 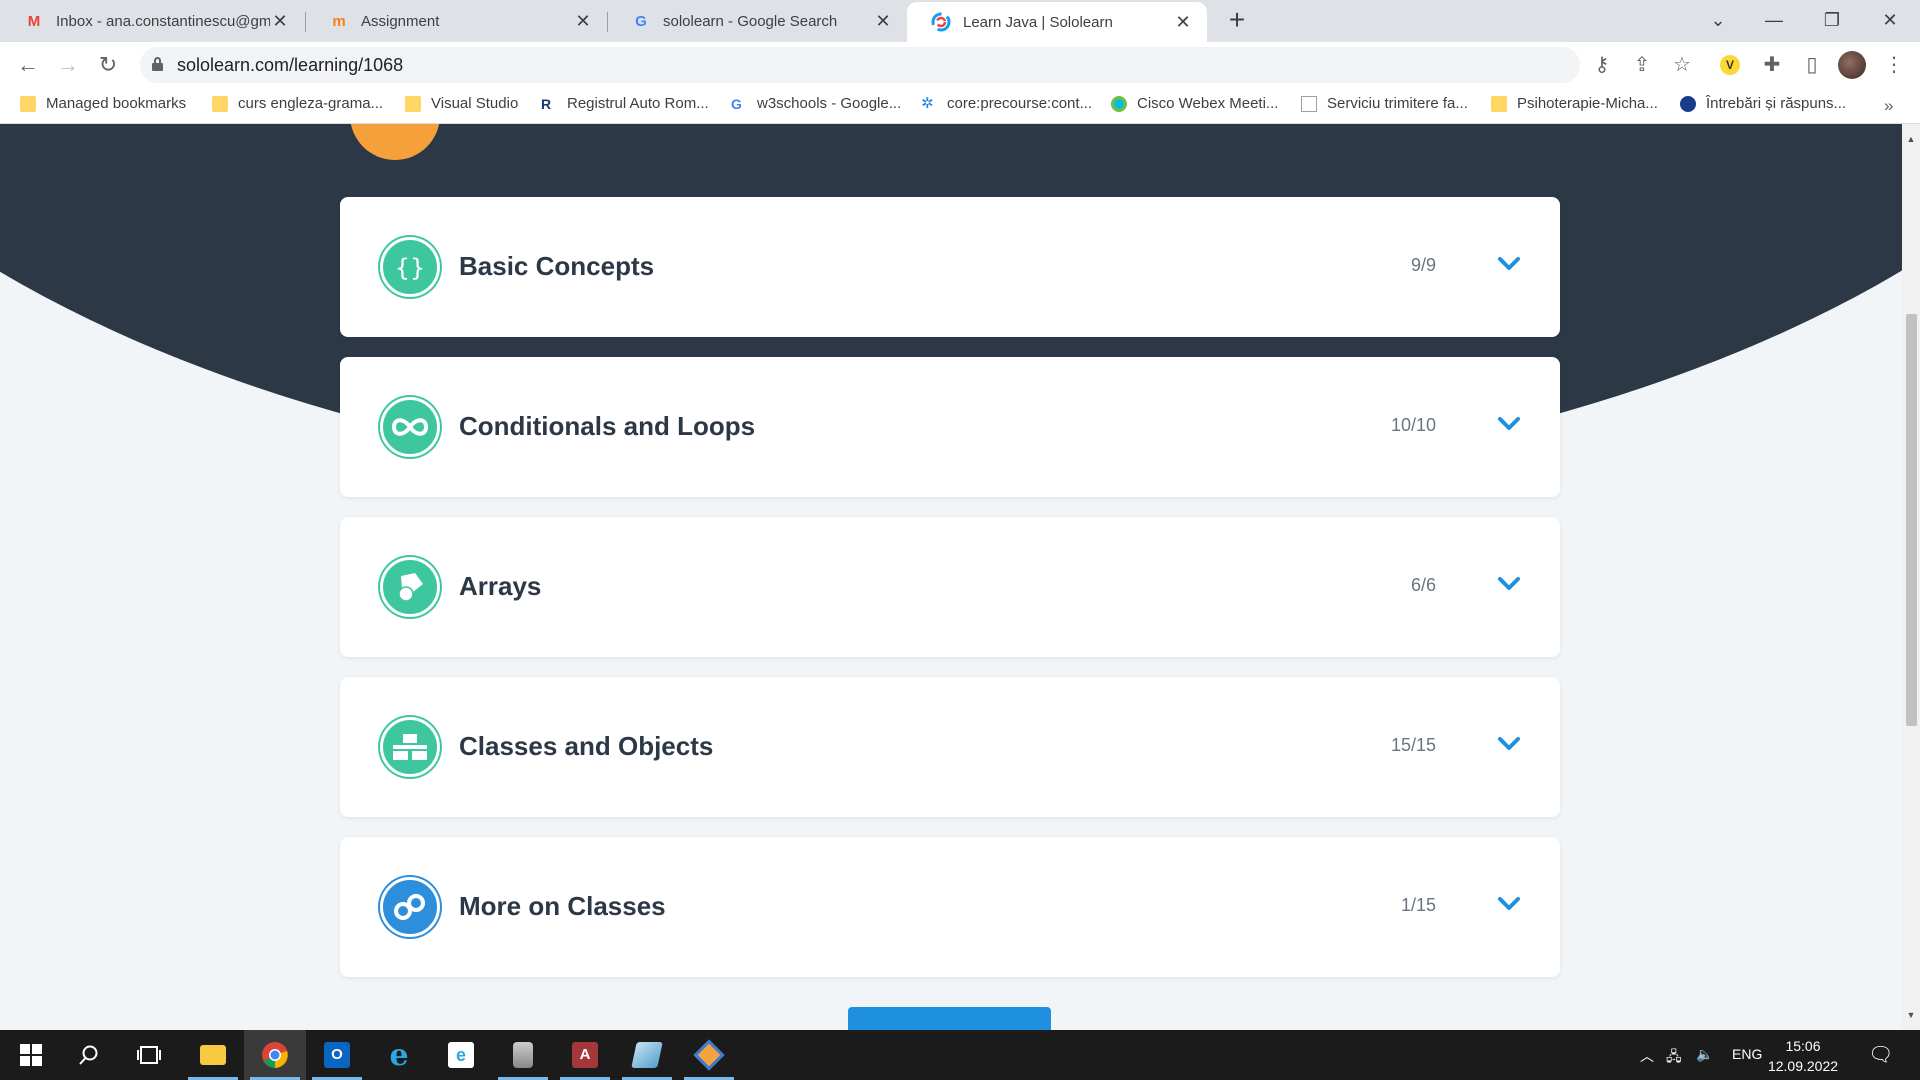 I want to click on git-app, so click(x=709, y=1055).